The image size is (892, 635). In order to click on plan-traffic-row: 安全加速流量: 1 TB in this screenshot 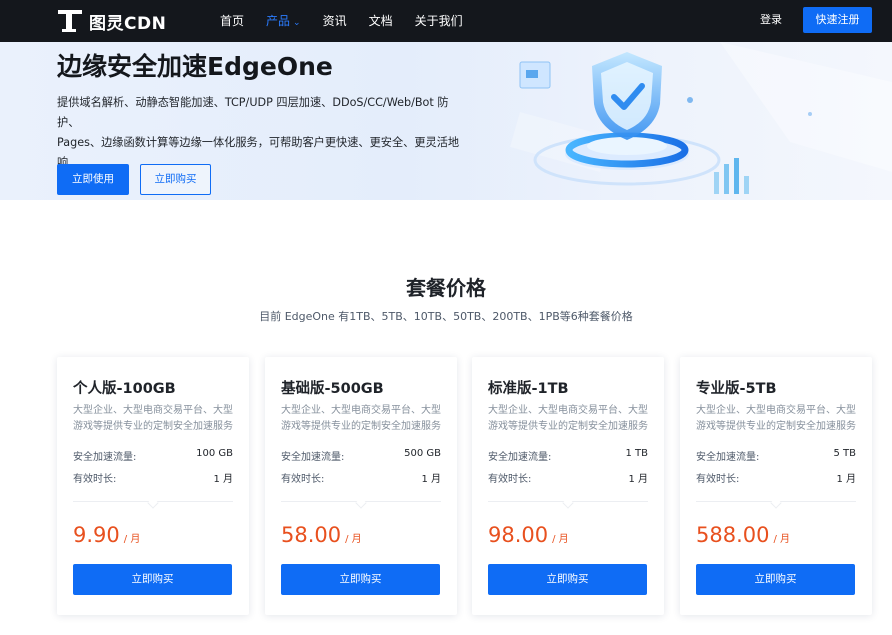, I will do `click(568, 455)`.